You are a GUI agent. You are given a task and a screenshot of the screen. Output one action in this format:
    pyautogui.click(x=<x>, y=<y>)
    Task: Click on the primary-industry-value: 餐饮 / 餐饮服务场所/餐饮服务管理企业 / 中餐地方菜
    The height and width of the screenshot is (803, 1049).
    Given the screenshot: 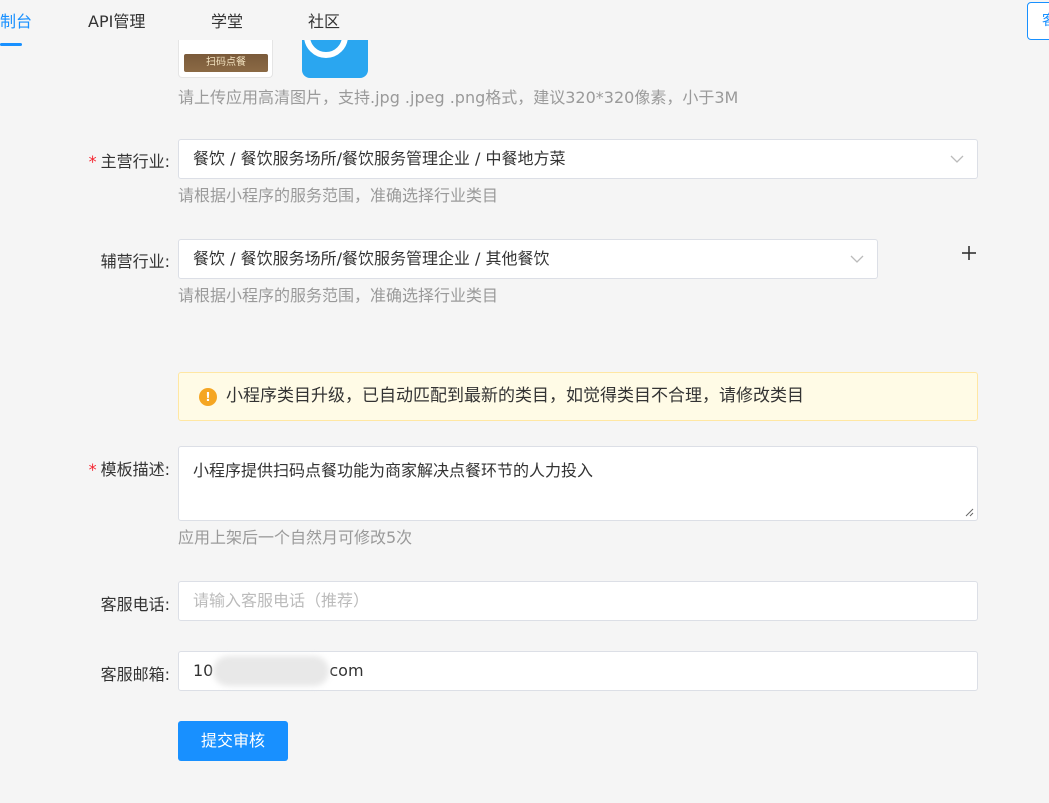 What is the action you would take?
    pyautogui.click(x=379, y=158)
    